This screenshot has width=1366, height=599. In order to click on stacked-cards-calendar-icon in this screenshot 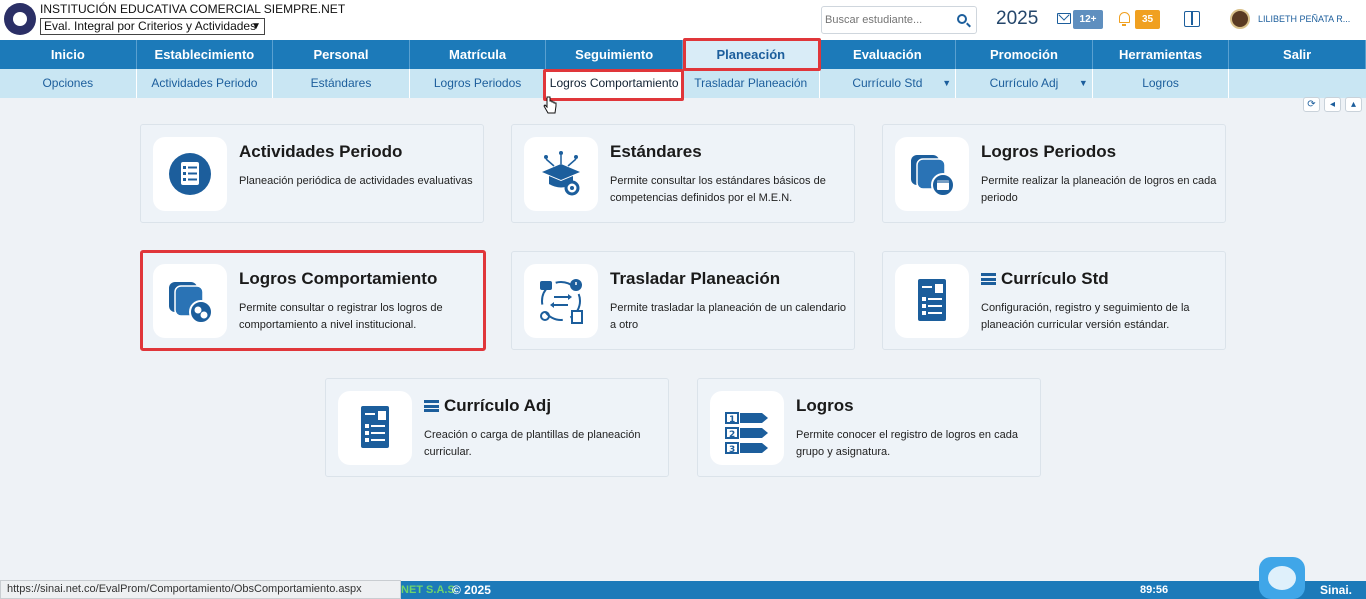, I will do `click(933, 176)`.